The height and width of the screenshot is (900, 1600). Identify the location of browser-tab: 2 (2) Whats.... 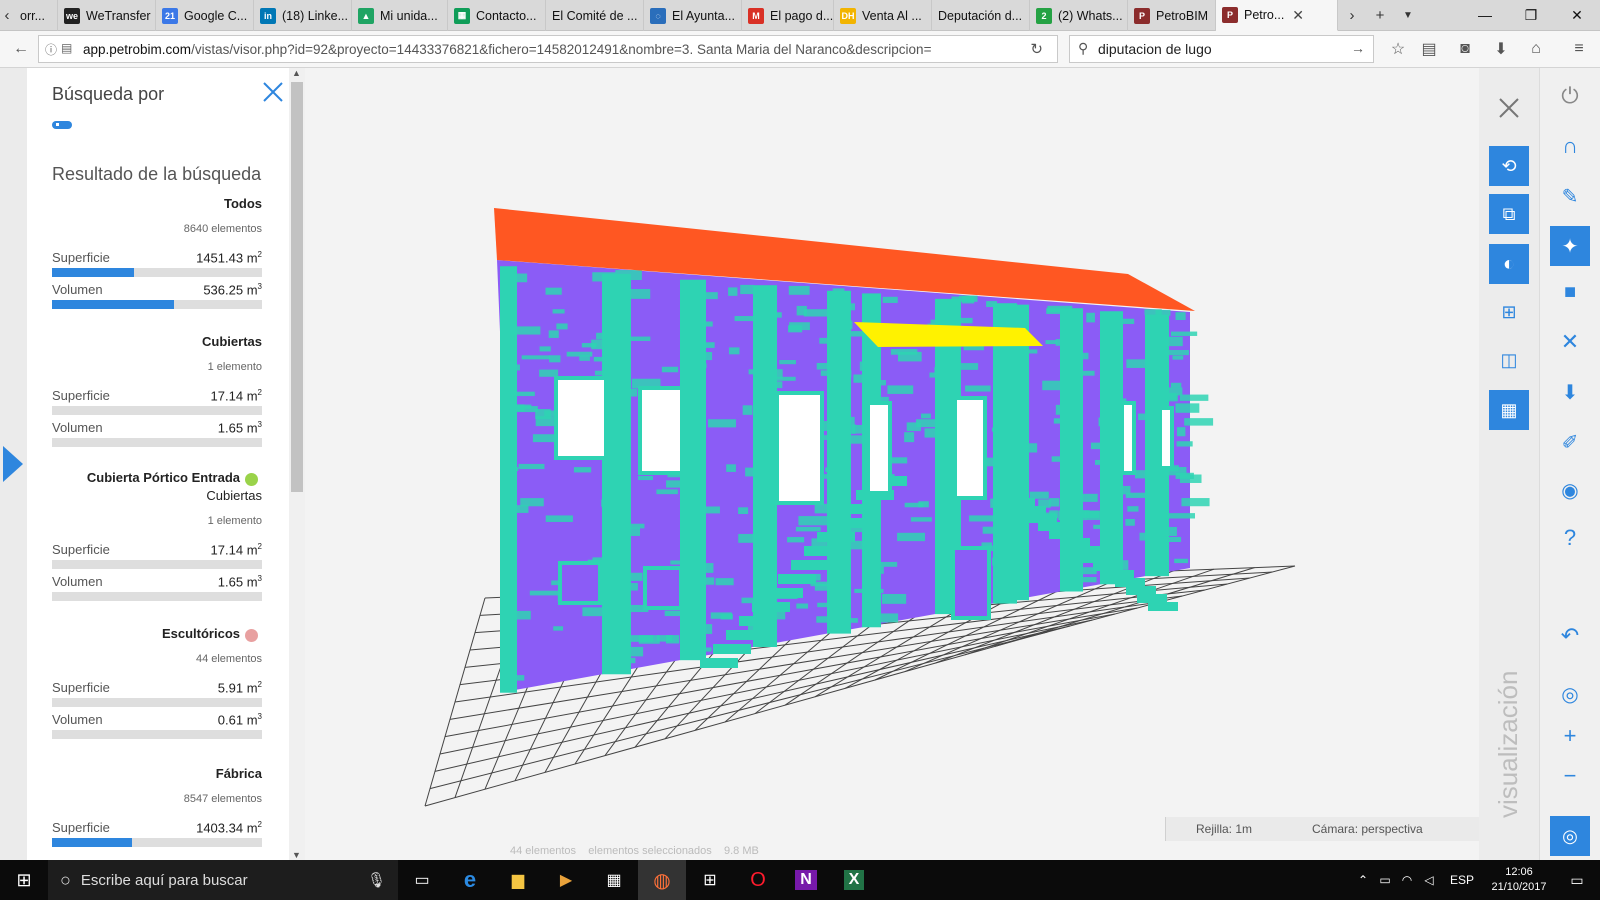
(1079, 15).